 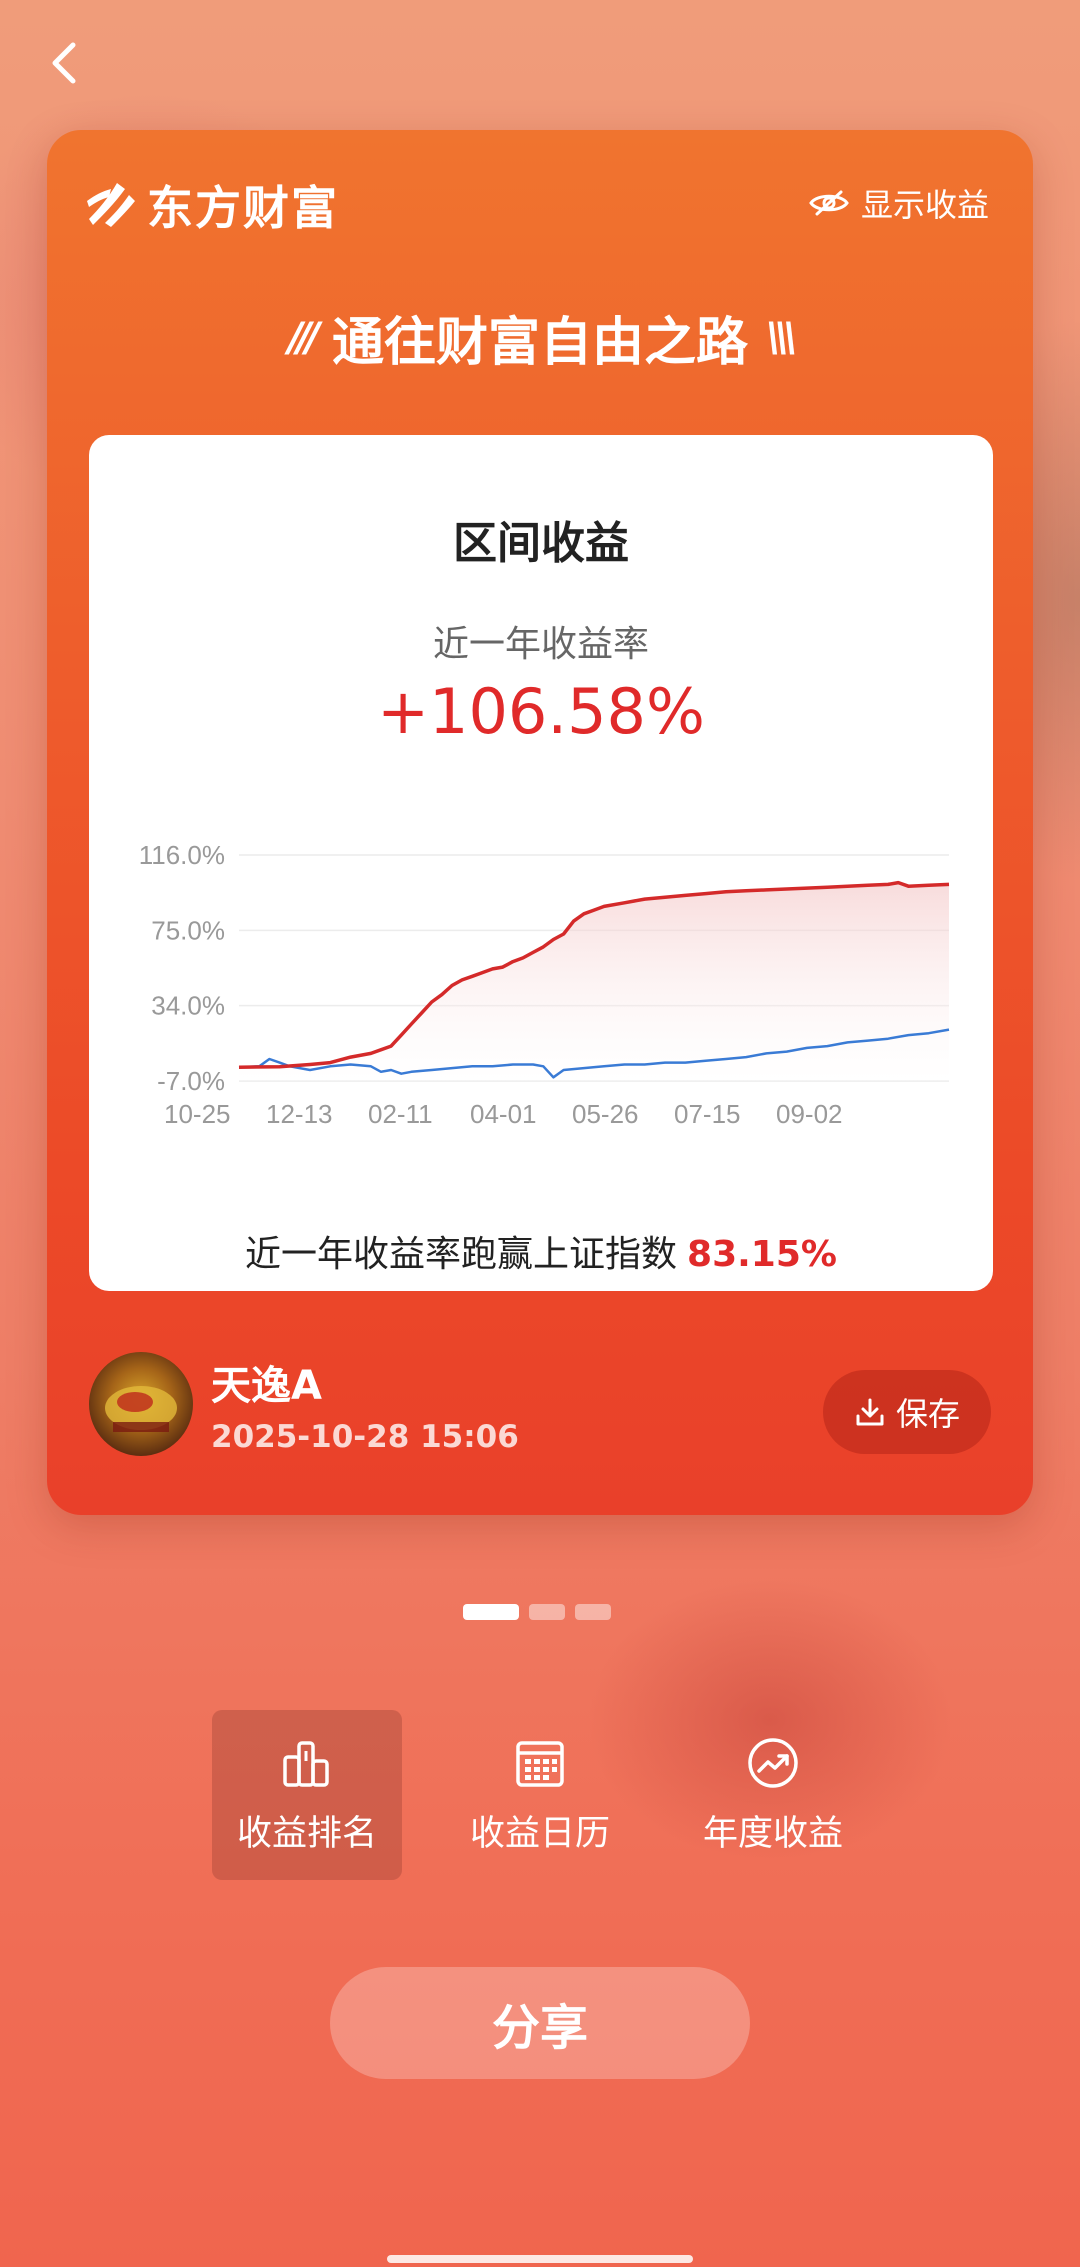 I want to click on save-label: 保存, so click(x=927, y=1414).